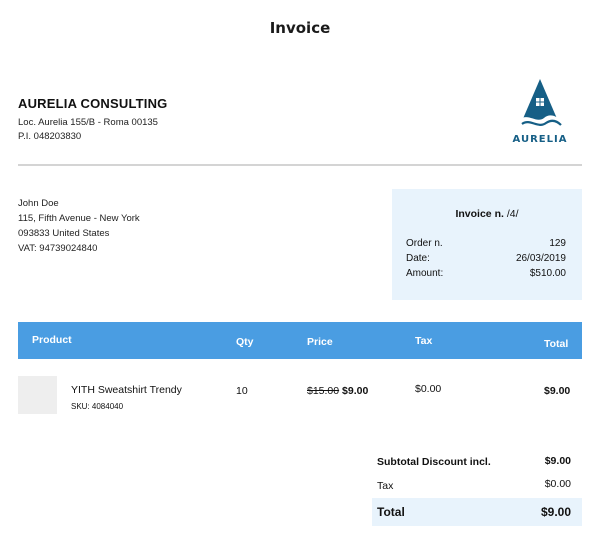  Describe the element at coordinates (300, 28) in the screenshot. I see `page-title: Invoice` at that location.